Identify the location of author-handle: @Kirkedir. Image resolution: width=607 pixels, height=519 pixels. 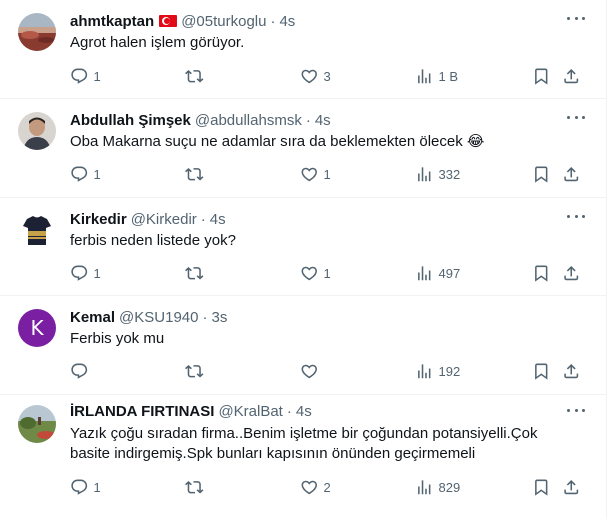
(164, 219).